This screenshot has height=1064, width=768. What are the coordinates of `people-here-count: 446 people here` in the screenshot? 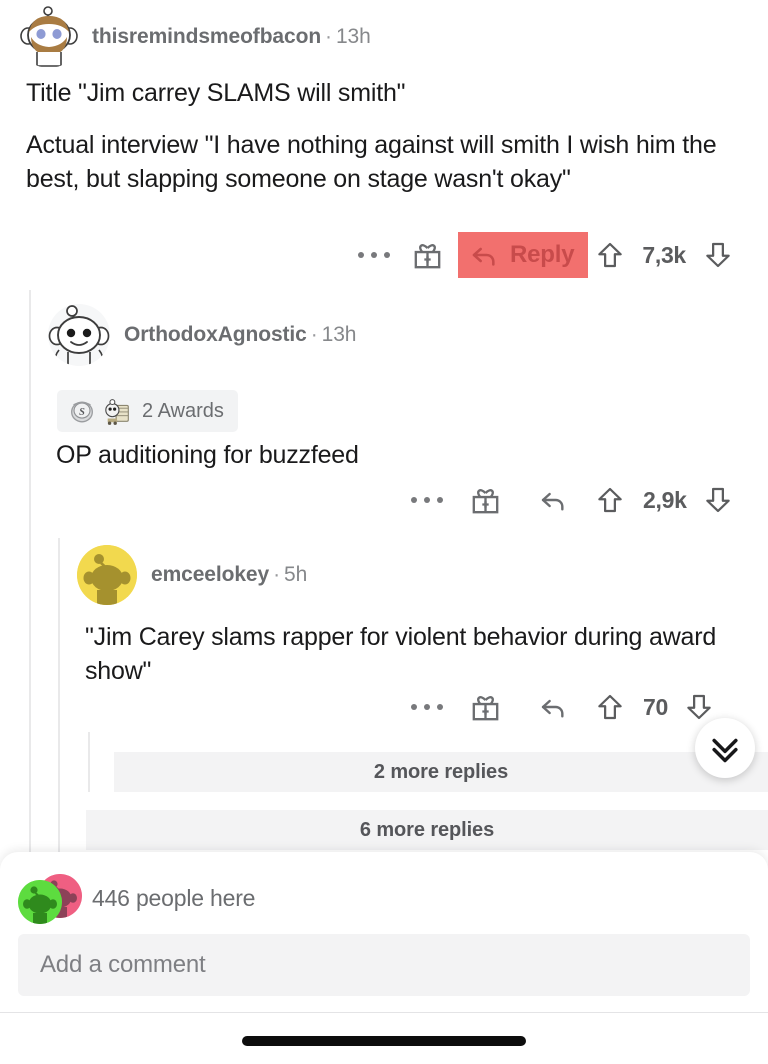 It's located at (174, 897).